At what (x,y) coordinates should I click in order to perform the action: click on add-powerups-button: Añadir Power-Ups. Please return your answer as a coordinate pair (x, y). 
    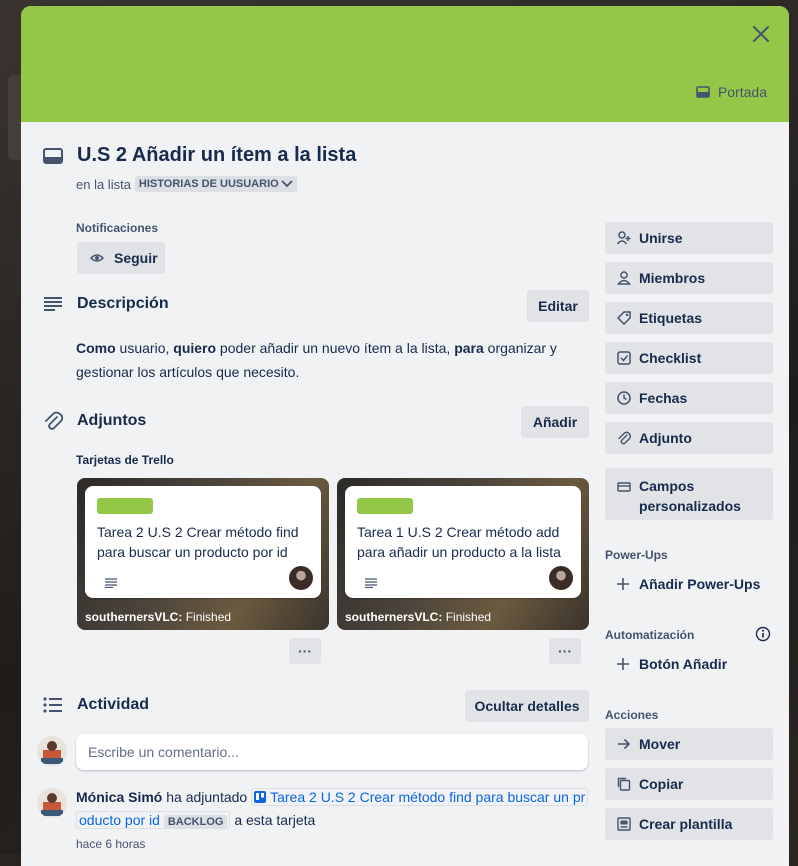
    Looking at the image, I should click on (689, 584).